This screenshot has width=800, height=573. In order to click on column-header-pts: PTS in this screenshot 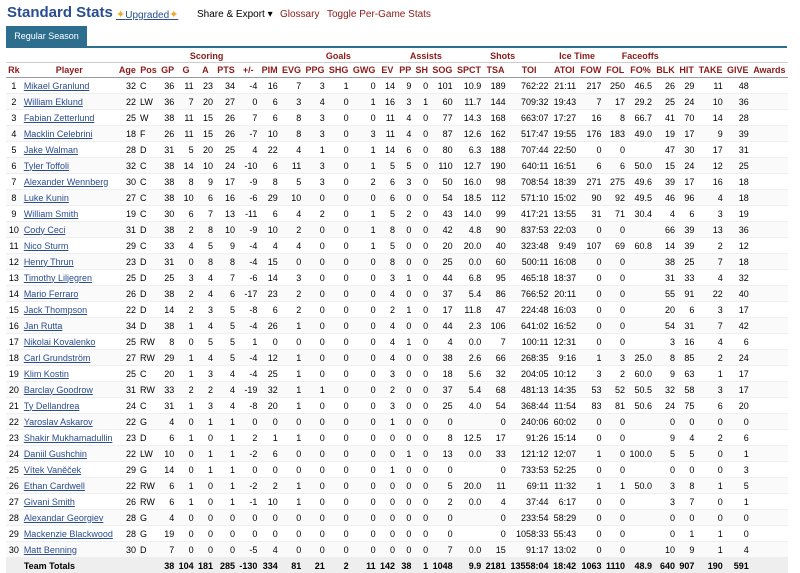, I will do `click(226, 70)`.